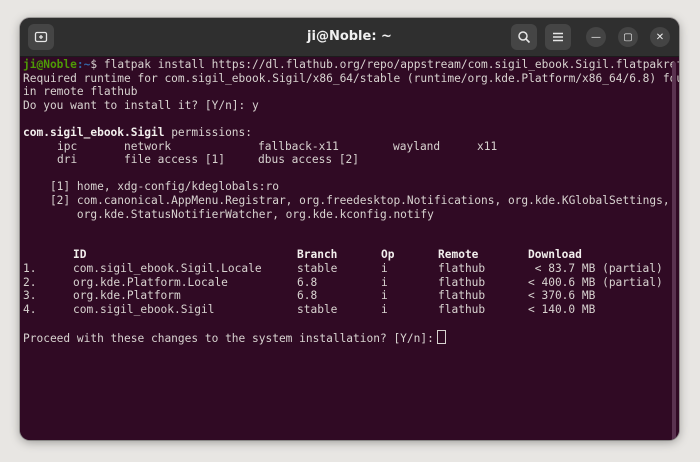 The image size is (700, 462). What do you see at coordinates (50, 64) in the screenshot?
I see `prompt-user: ji@Noble` at bounding box center [50, 64].